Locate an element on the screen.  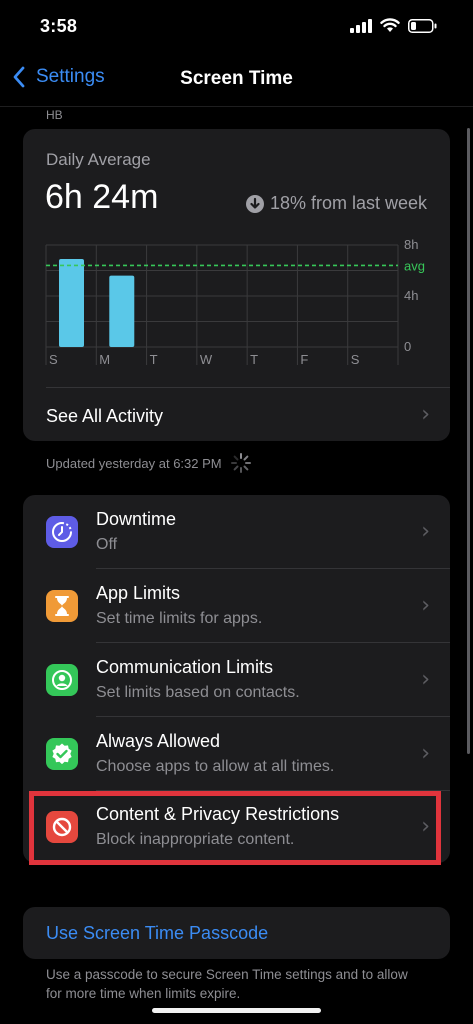
home-indicator is located at coordinates (236, 1010).